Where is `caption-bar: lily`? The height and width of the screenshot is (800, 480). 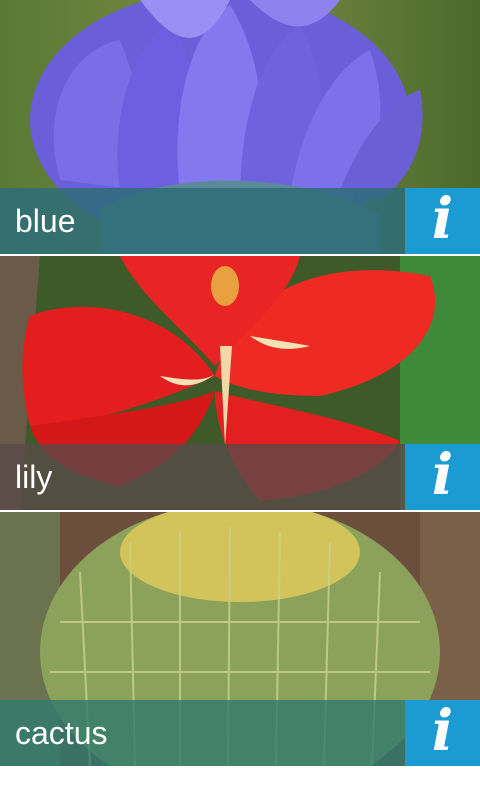
caption-bar: lily is located at coordinates (202, 477).